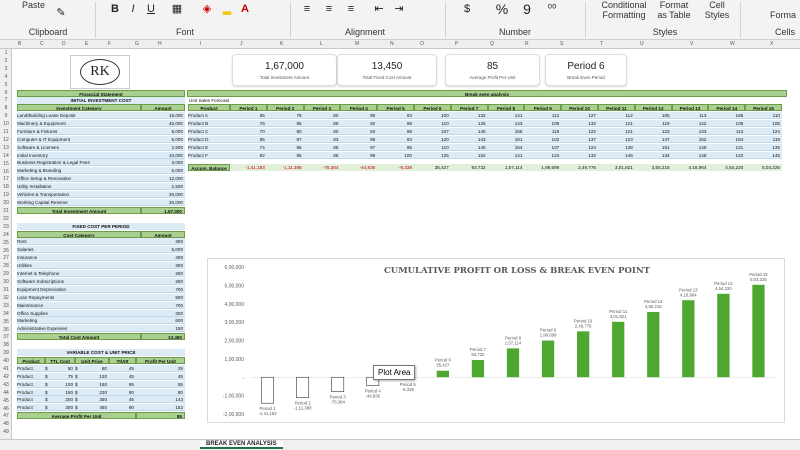  Describe the element at coordinates (6, 116) in the screenshot. I see `row-header: 9` at that location.